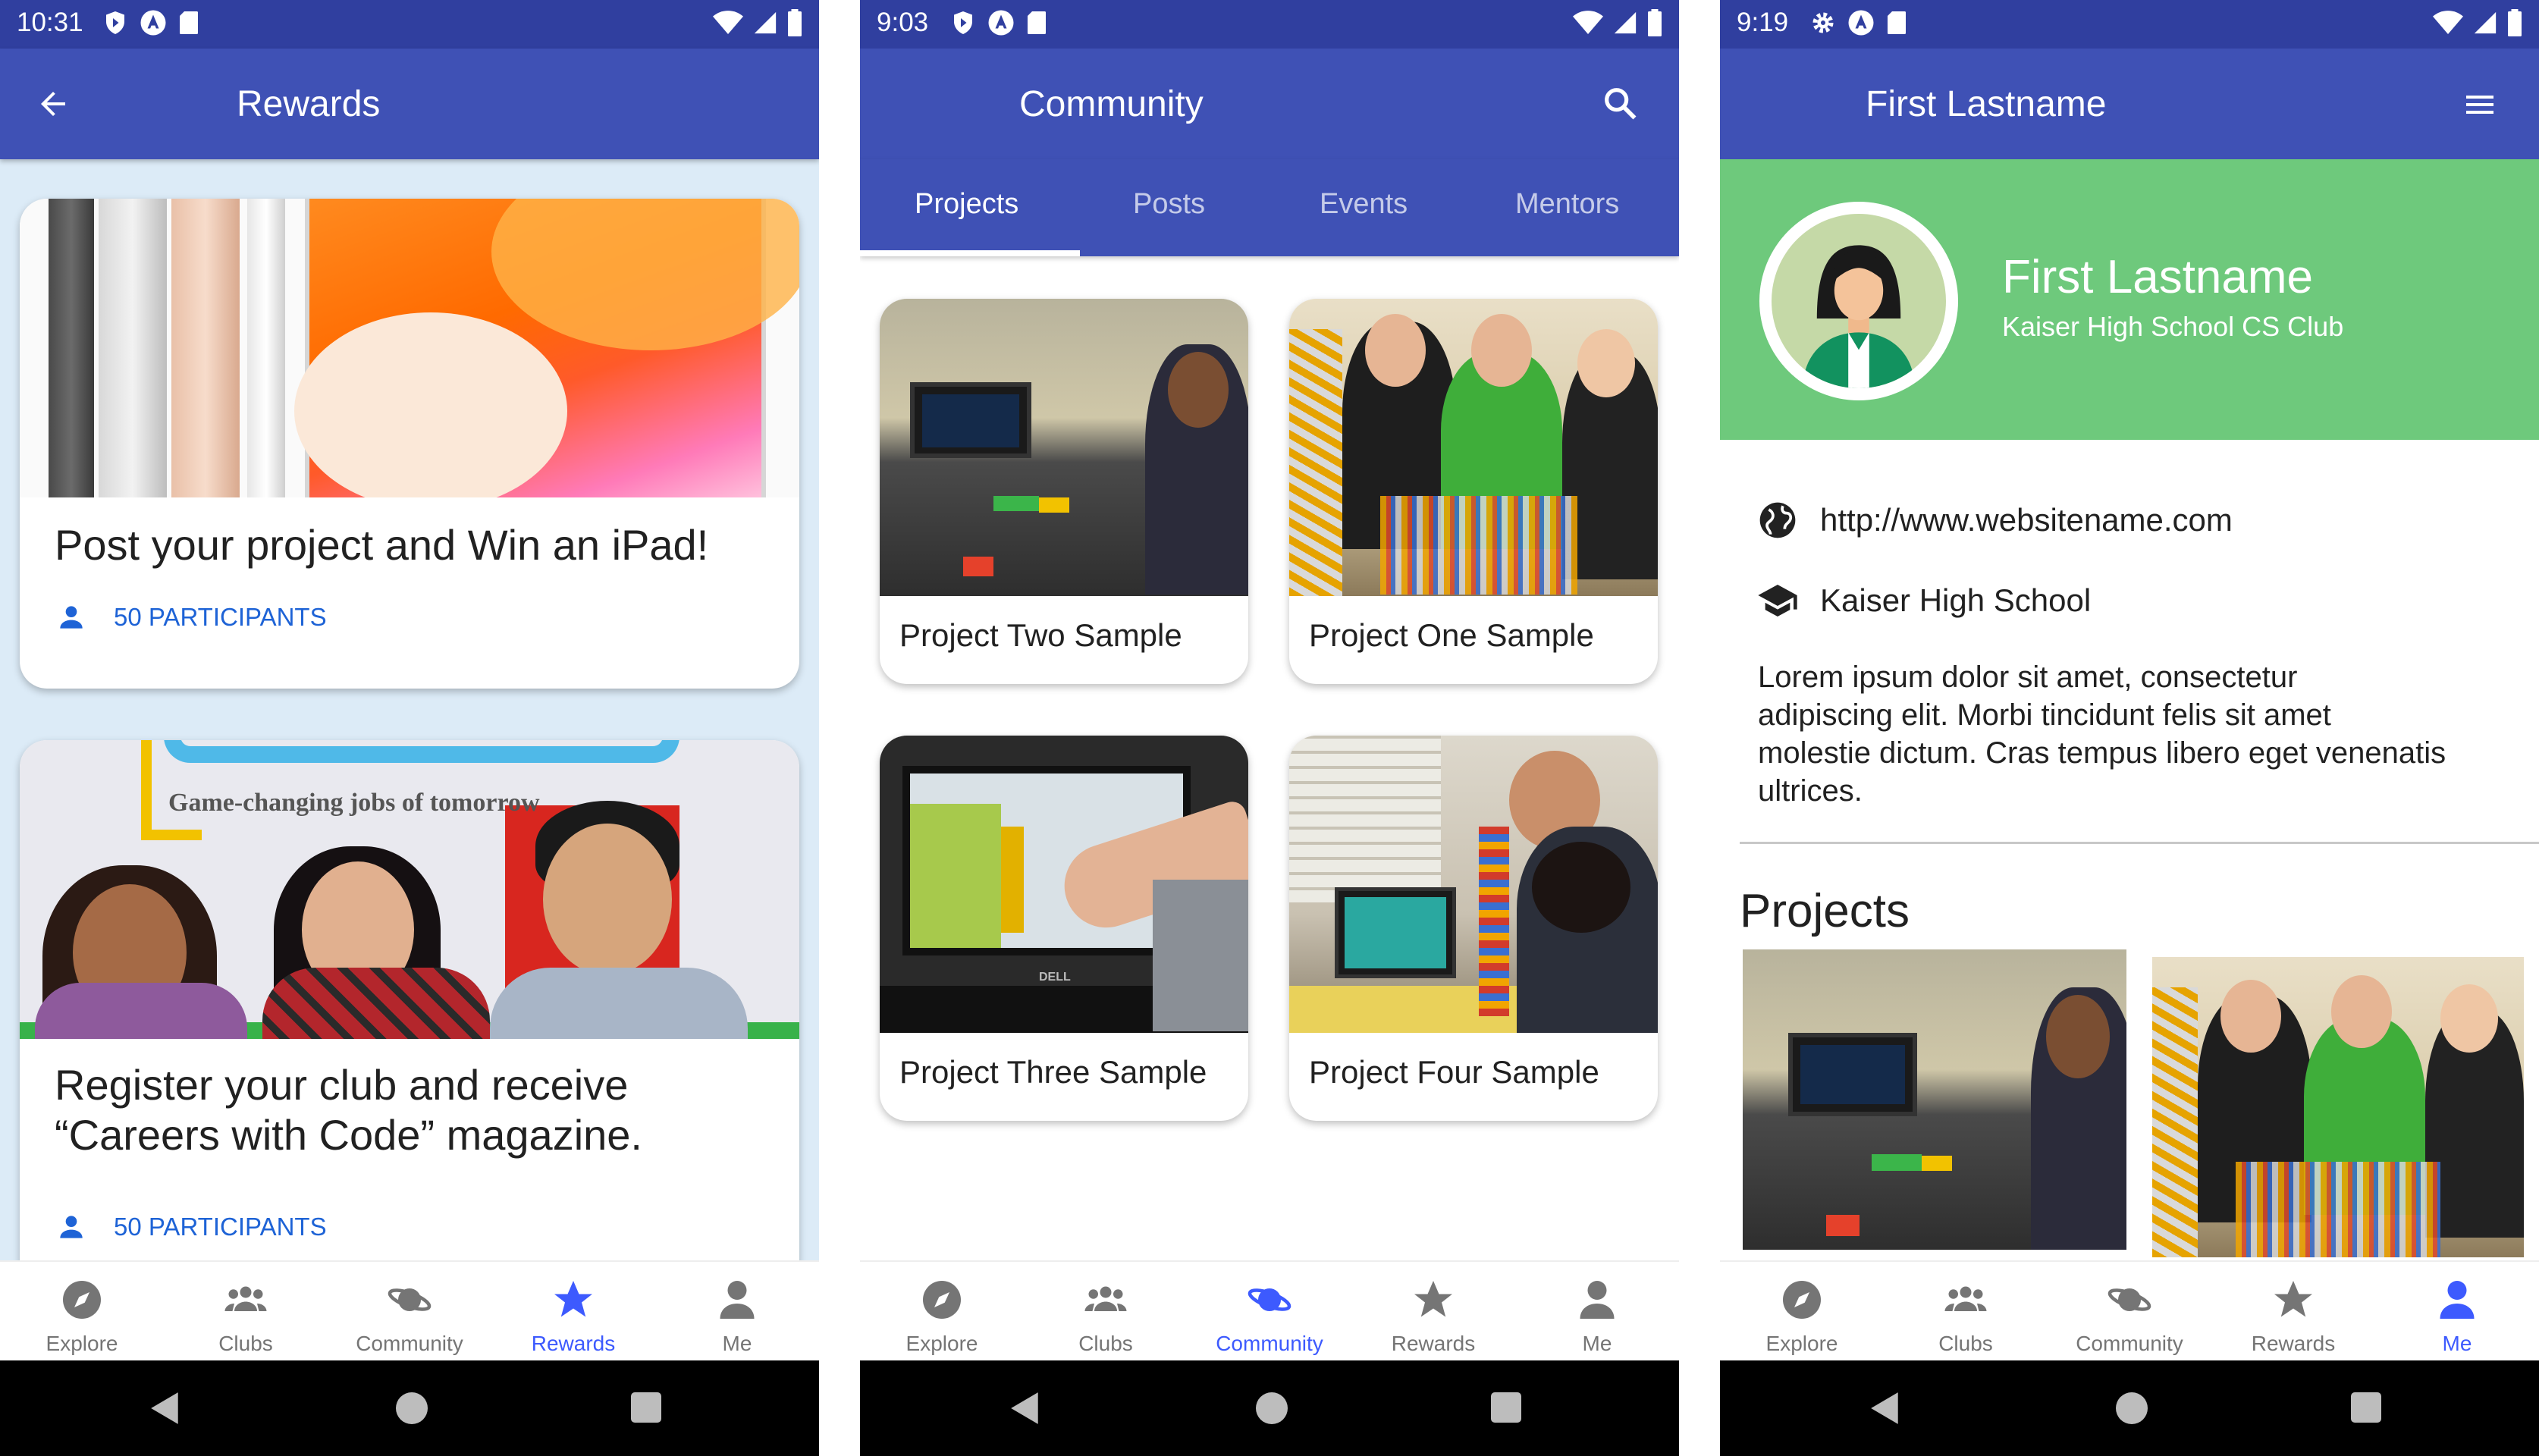 The image size is (2539, 1456). Describe the element at coordinates (354, 803) in the screenshot. I see `magazine-banner-text: Game-changing jobs of tomorrow` at that location.